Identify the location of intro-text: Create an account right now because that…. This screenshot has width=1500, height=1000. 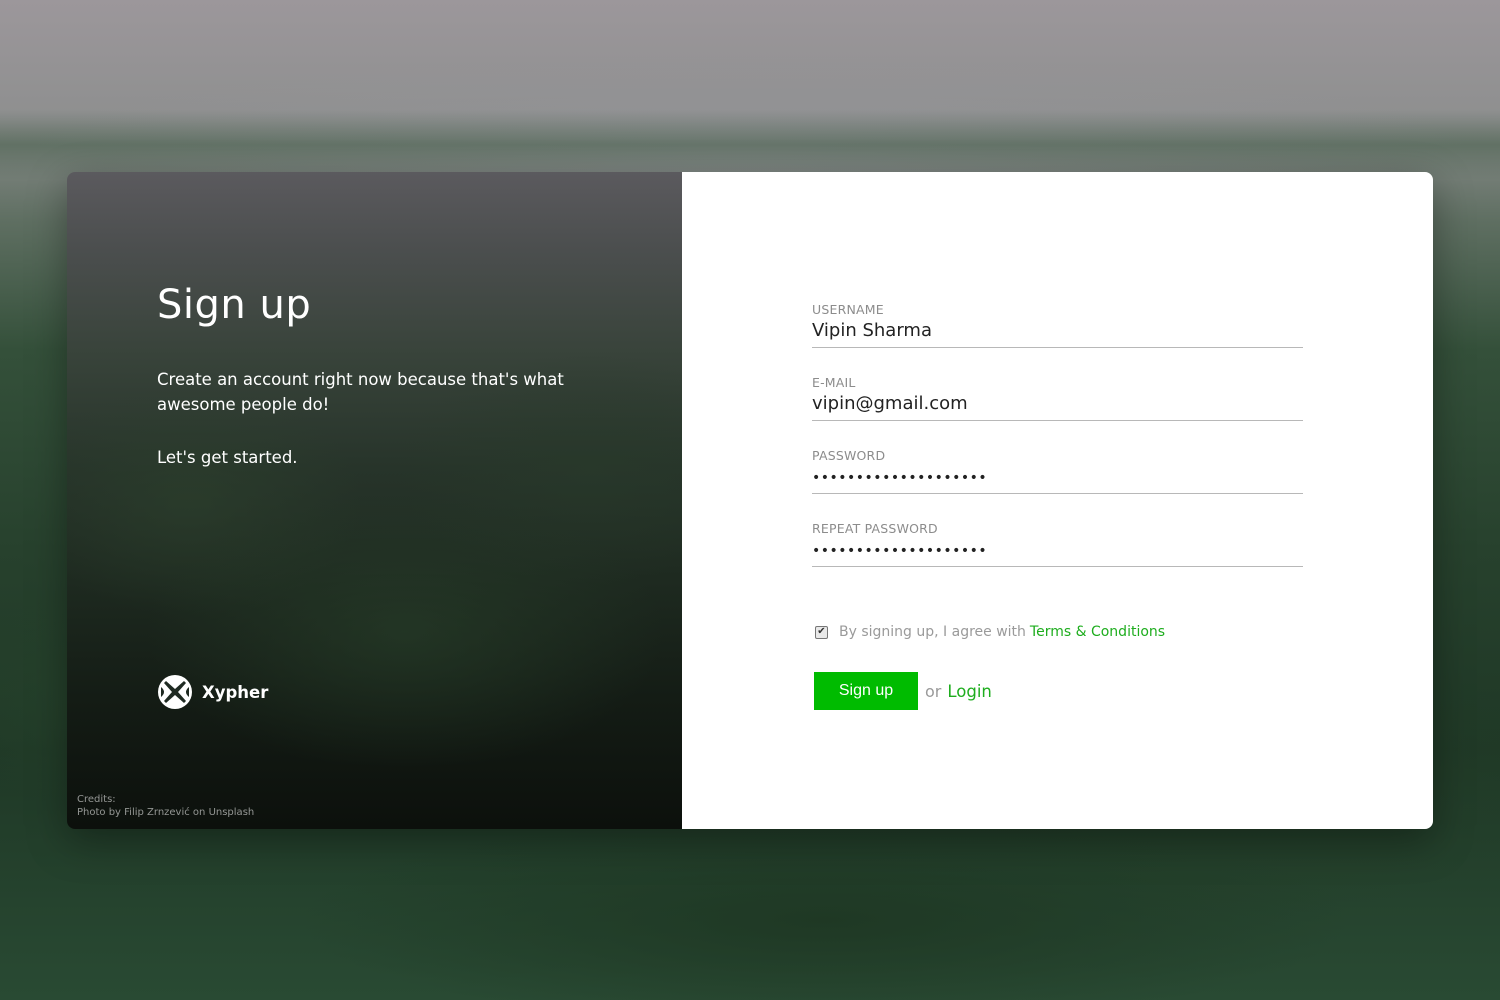
(360, 392).